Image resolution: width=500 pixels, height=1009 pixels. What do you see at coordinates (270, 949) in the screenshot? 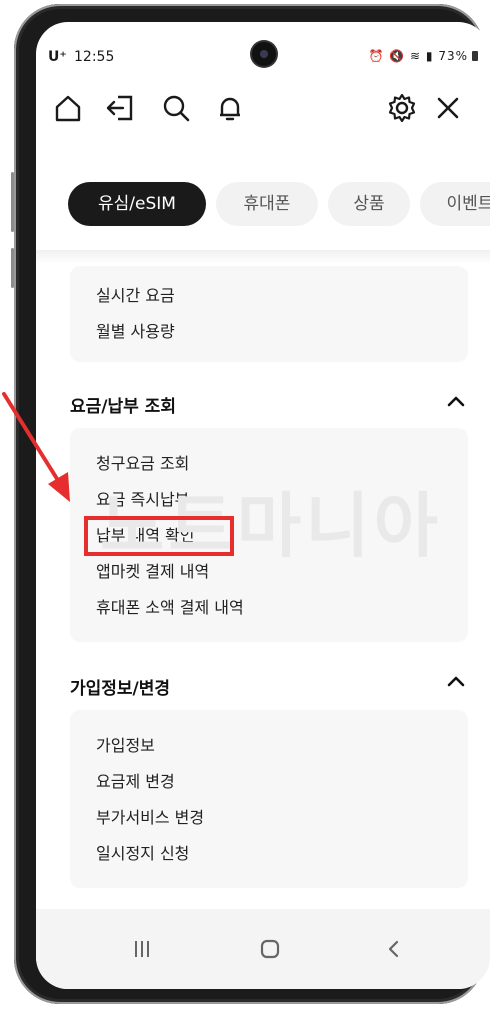
I see `home-button-icon` at bounding box center [270, 949].